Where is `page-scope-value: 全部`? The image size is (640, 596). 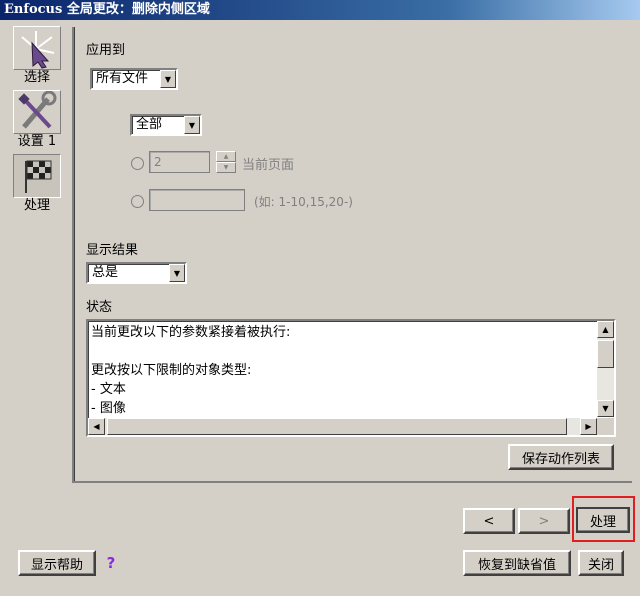
page-scope-value: 全部 is located at coordinates (149, 124).